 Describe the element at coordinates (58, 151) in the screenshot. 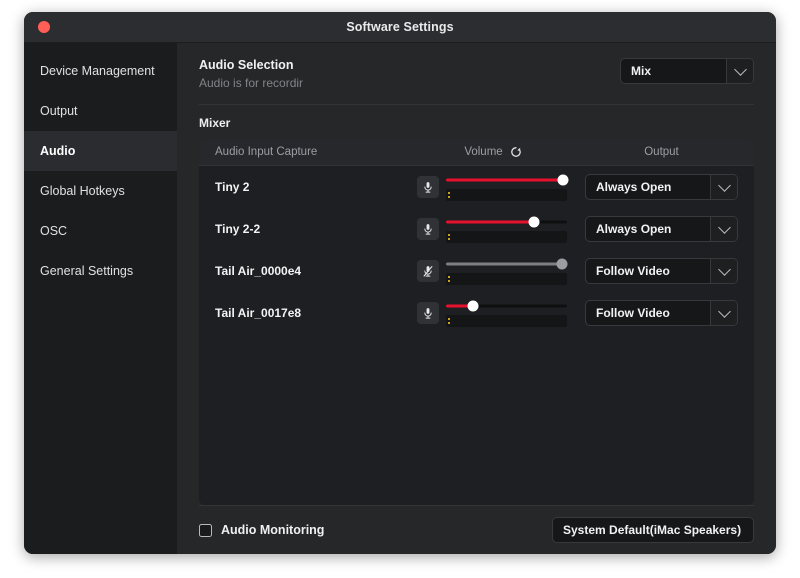

I see `sidebar-item-label: Audio` at that location.